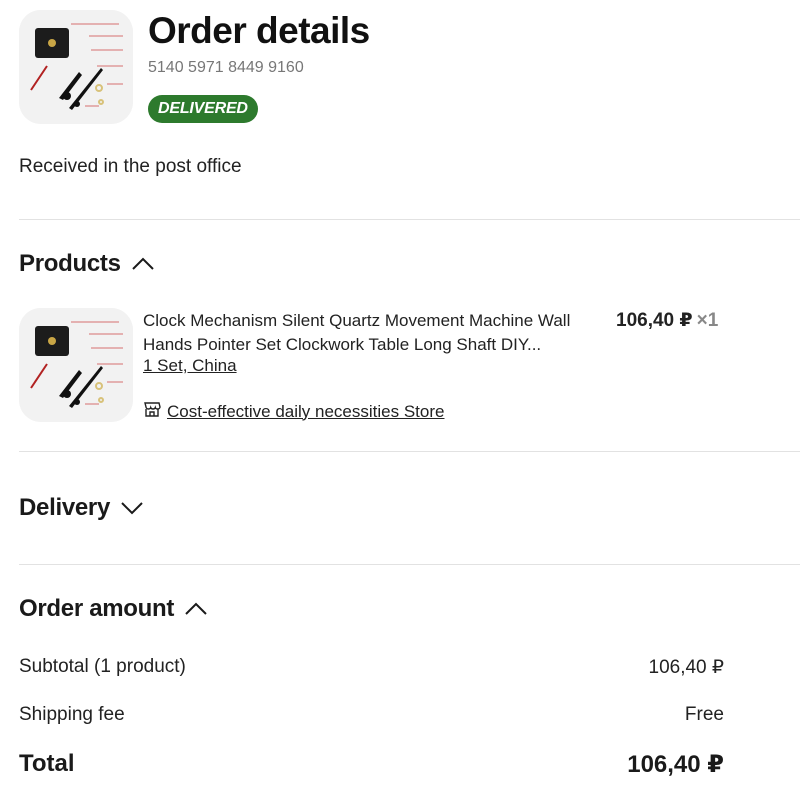 This screenshot has width=800, height=805. Describe the element at coordinates (130, 166) in the screenshot. I see `delivery-status-message: Received in the post office` at that location.